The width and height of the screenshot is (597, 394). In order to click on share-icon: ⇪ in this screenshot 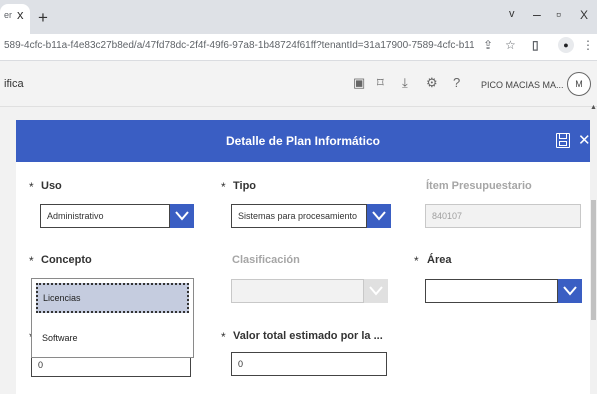, I will do `click(488, 45)`.